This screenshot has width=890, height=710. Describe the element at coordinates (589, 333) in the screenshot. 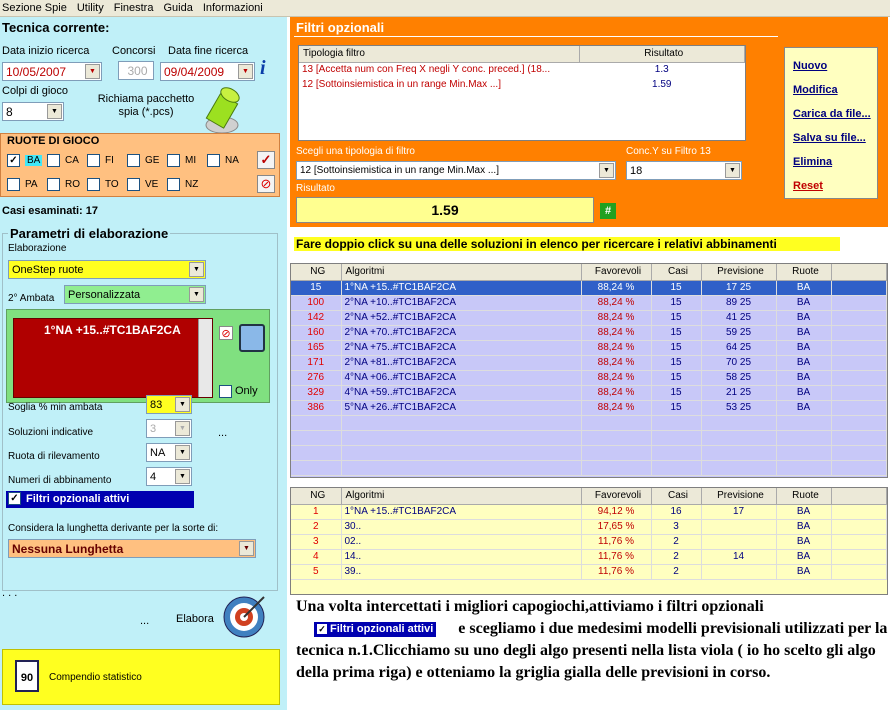

I see `table-row: 160 2°NA +70..#TC1BAF2CA 88,24 % 15 59 25 BA` at that location.